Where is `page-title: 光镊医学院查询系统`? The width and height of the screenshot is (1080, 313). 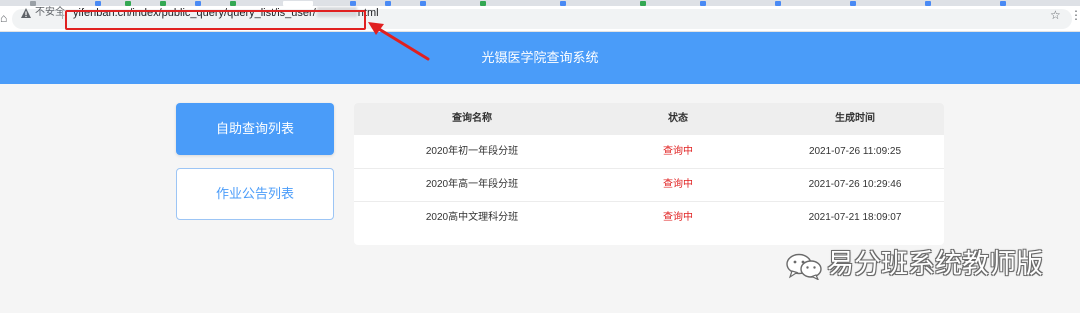
page-title: 光镊医学院查询系统 is located at coordinates (540, 57).